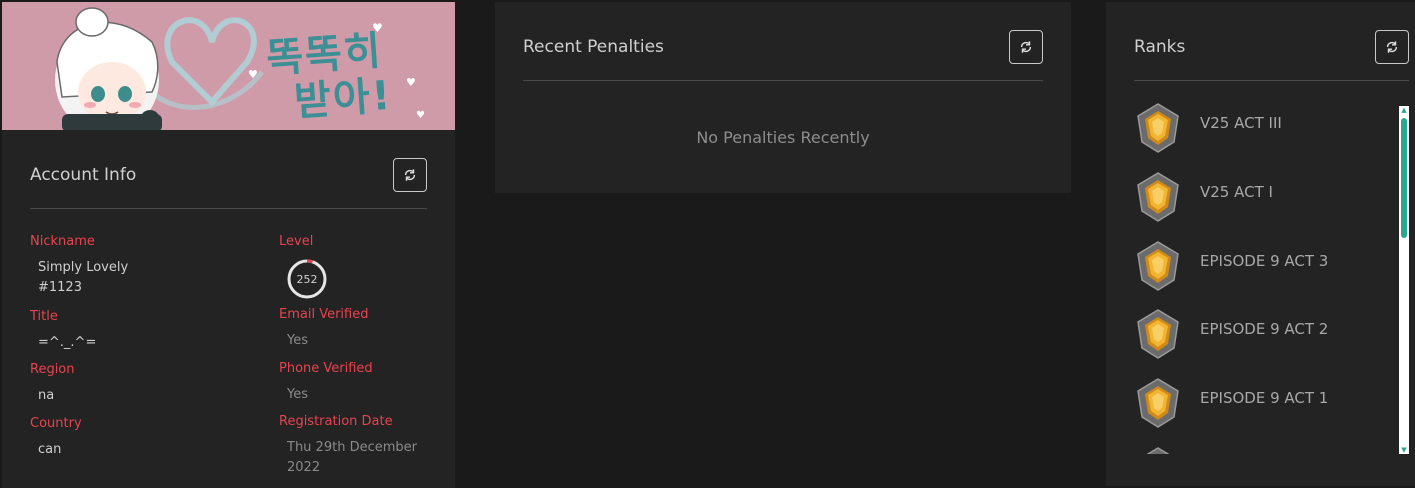 The image size is (1415, 488). I want to click on nickname-label: Nickname, so click(62, 241).